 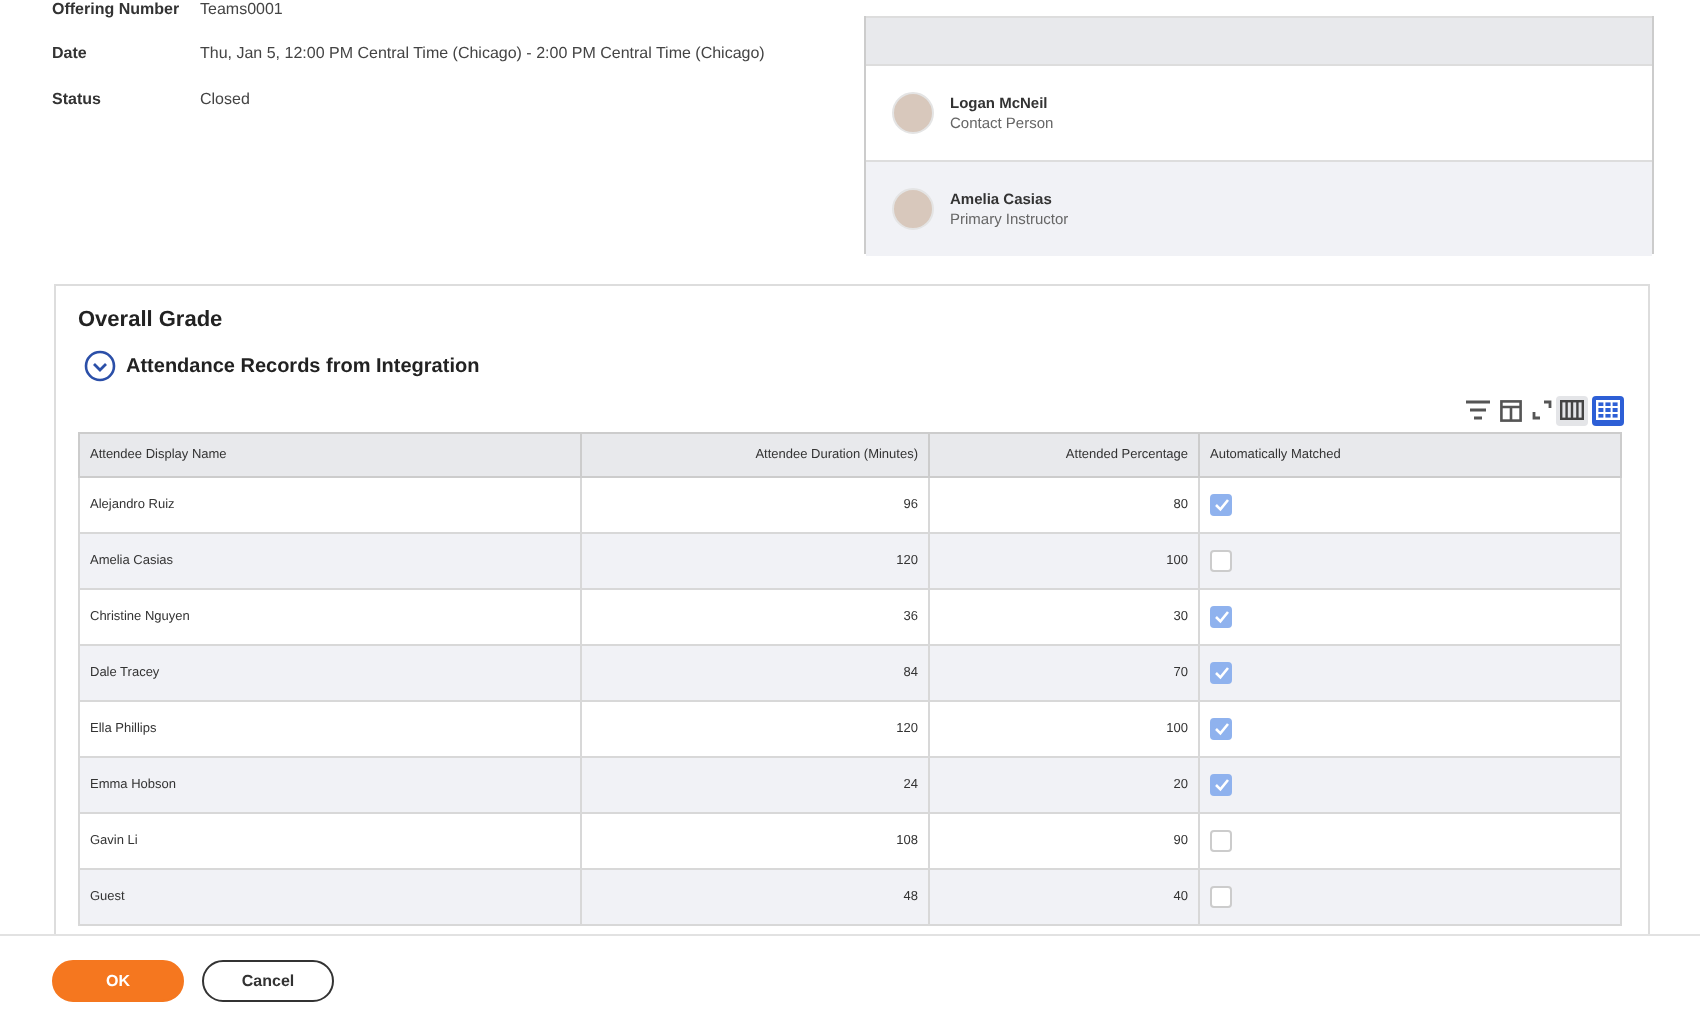 What do you see at coordinates (303, 366) in the screenshot?
I see `section-title: Attendance Records from Integration` at bounding box center [303, 366].